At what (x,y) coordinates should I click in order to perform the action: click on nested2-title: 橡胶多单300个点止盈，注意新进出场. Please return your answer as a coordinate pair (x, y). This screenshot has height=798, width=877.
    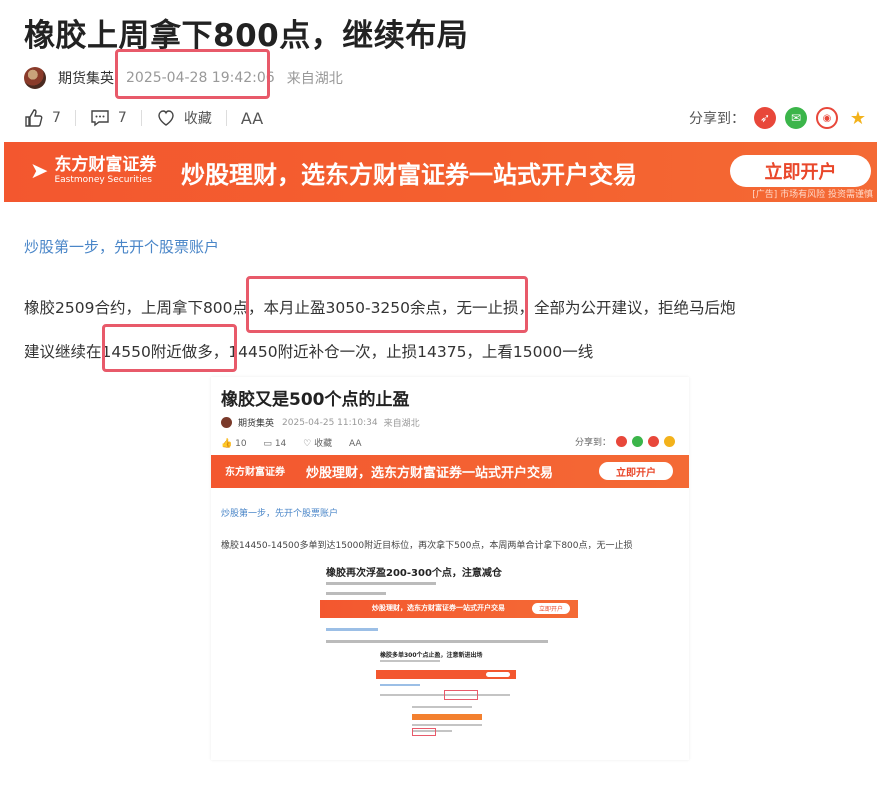
    Looking at the image, I should click on (431, 655).